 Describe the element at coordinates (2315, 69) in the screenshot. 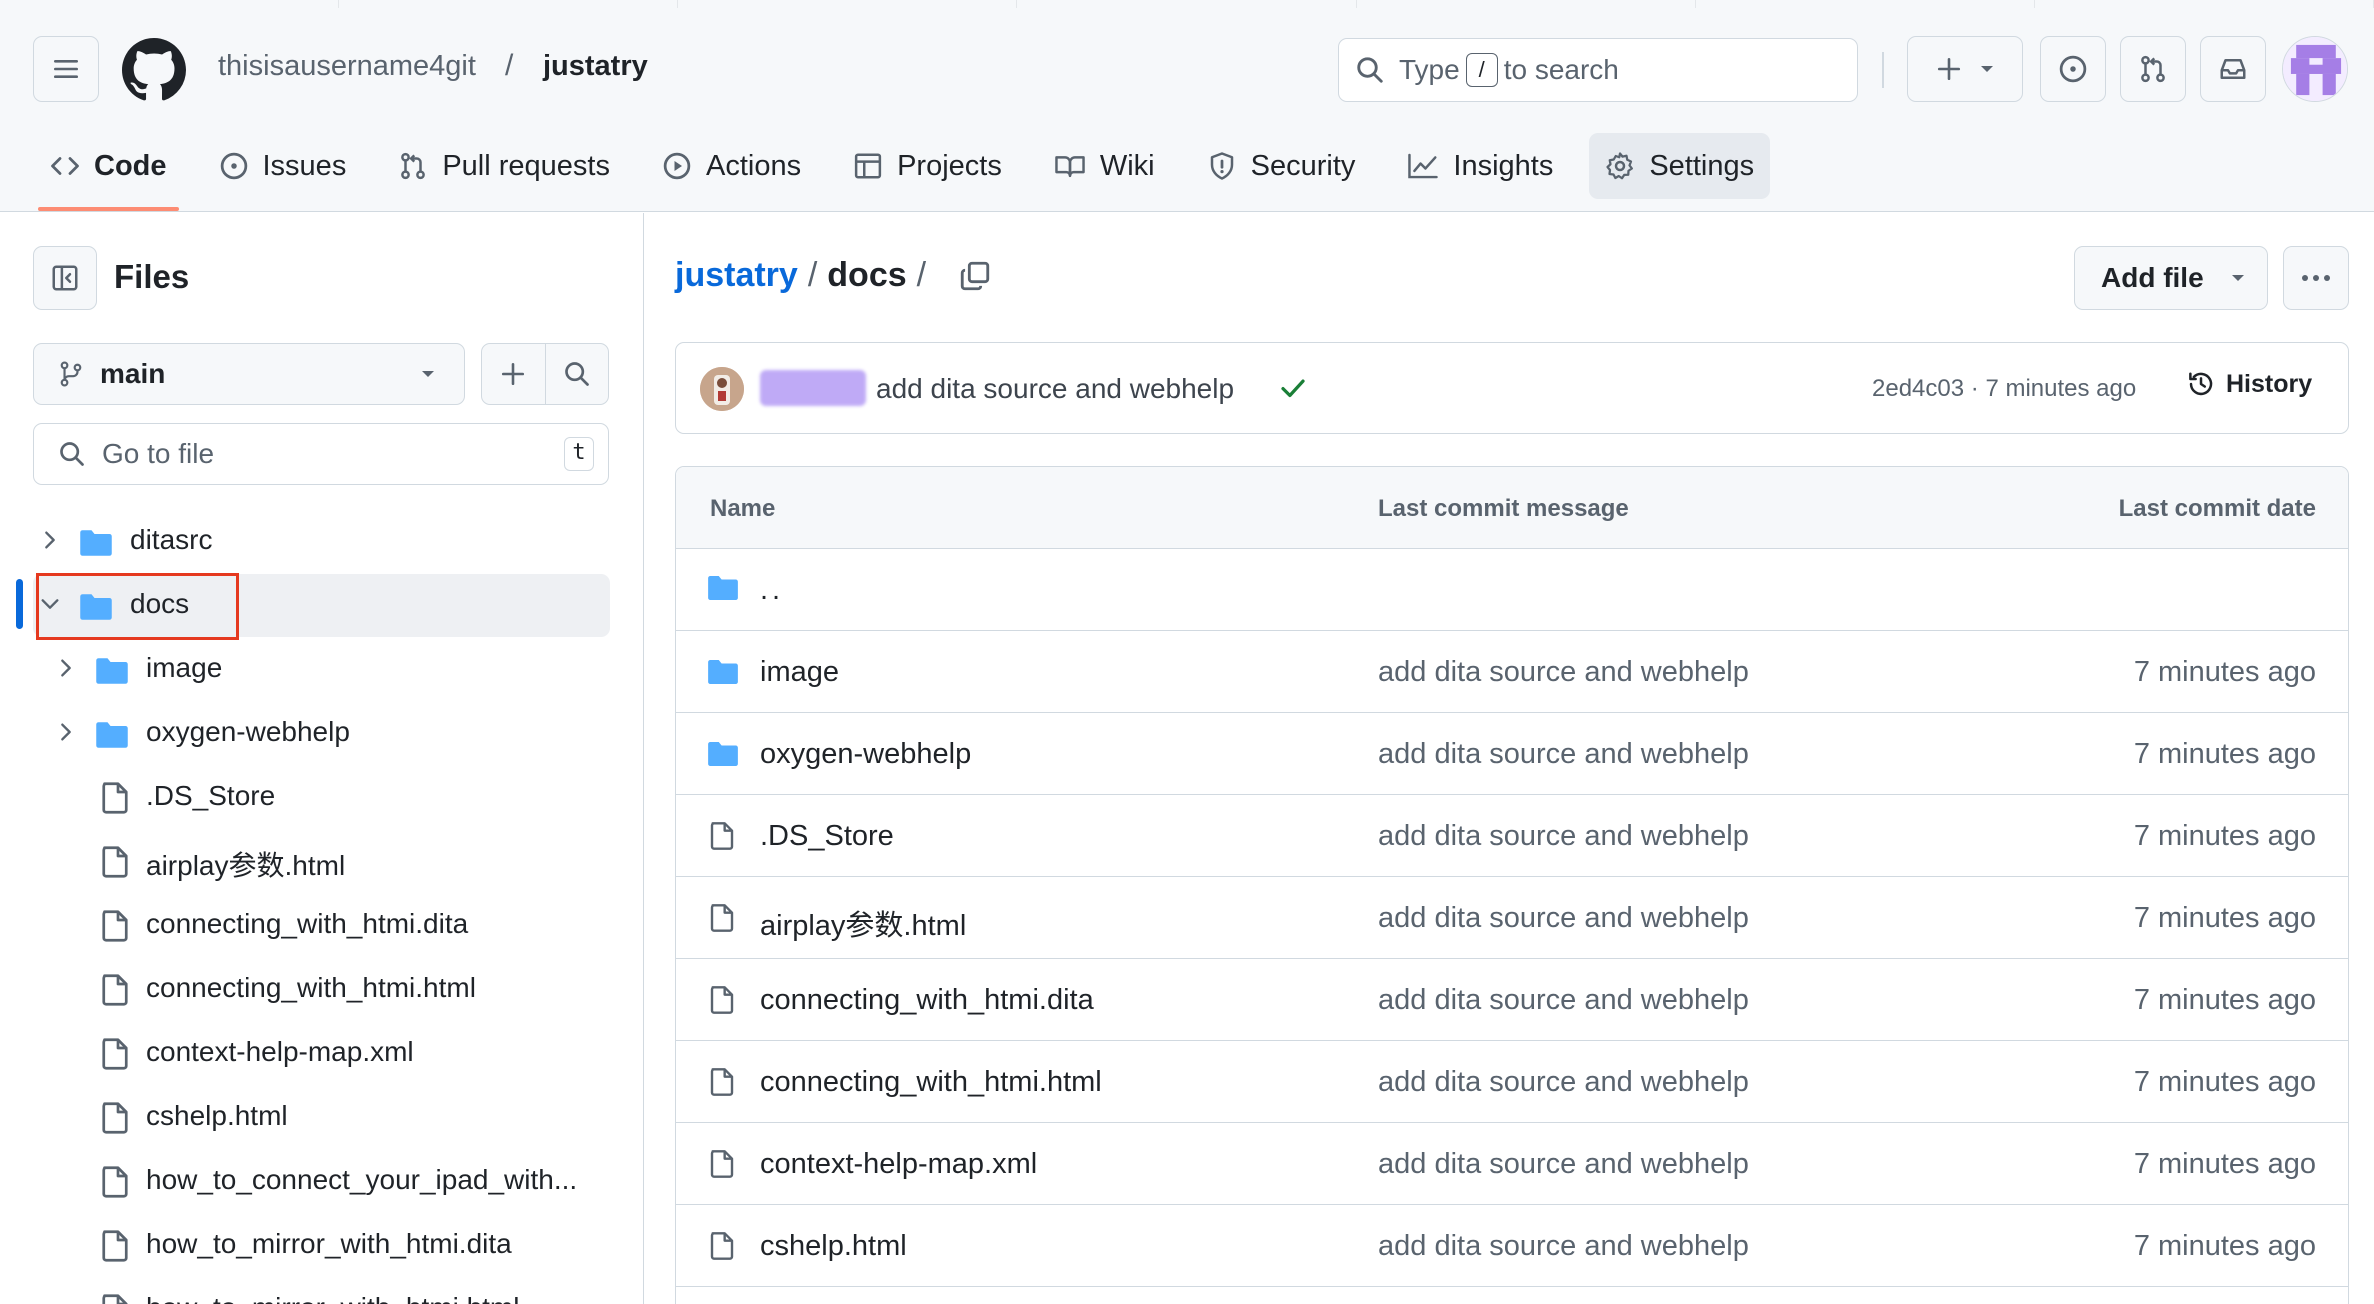

I see `user-avatar-button` at that location.